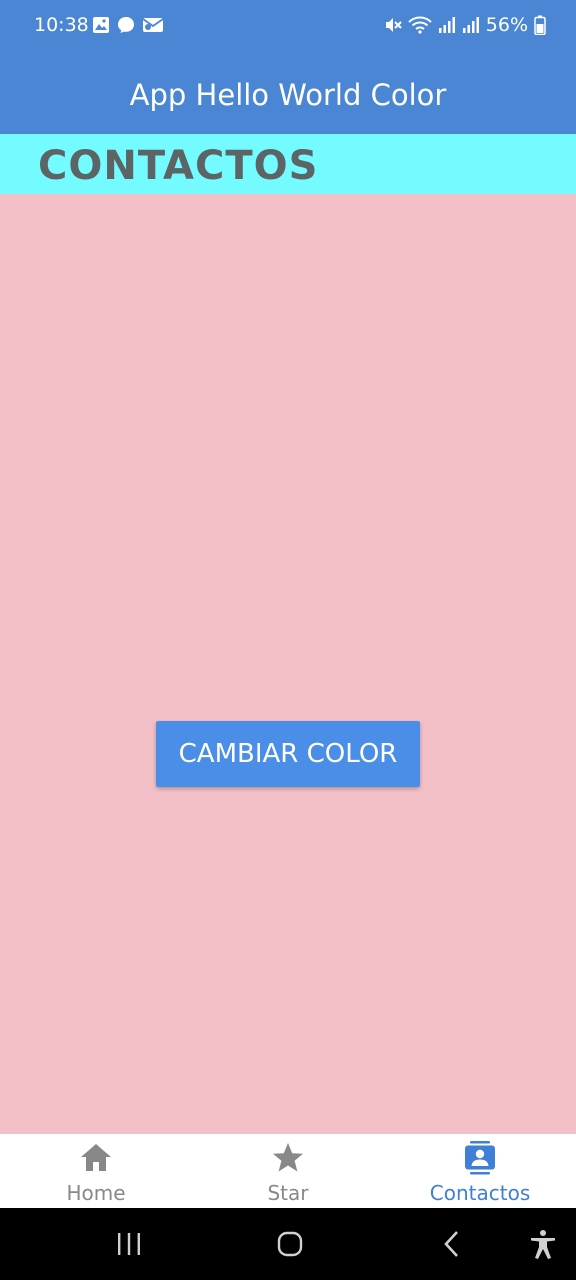  I want to click on home-icon, so click(96, 1157).